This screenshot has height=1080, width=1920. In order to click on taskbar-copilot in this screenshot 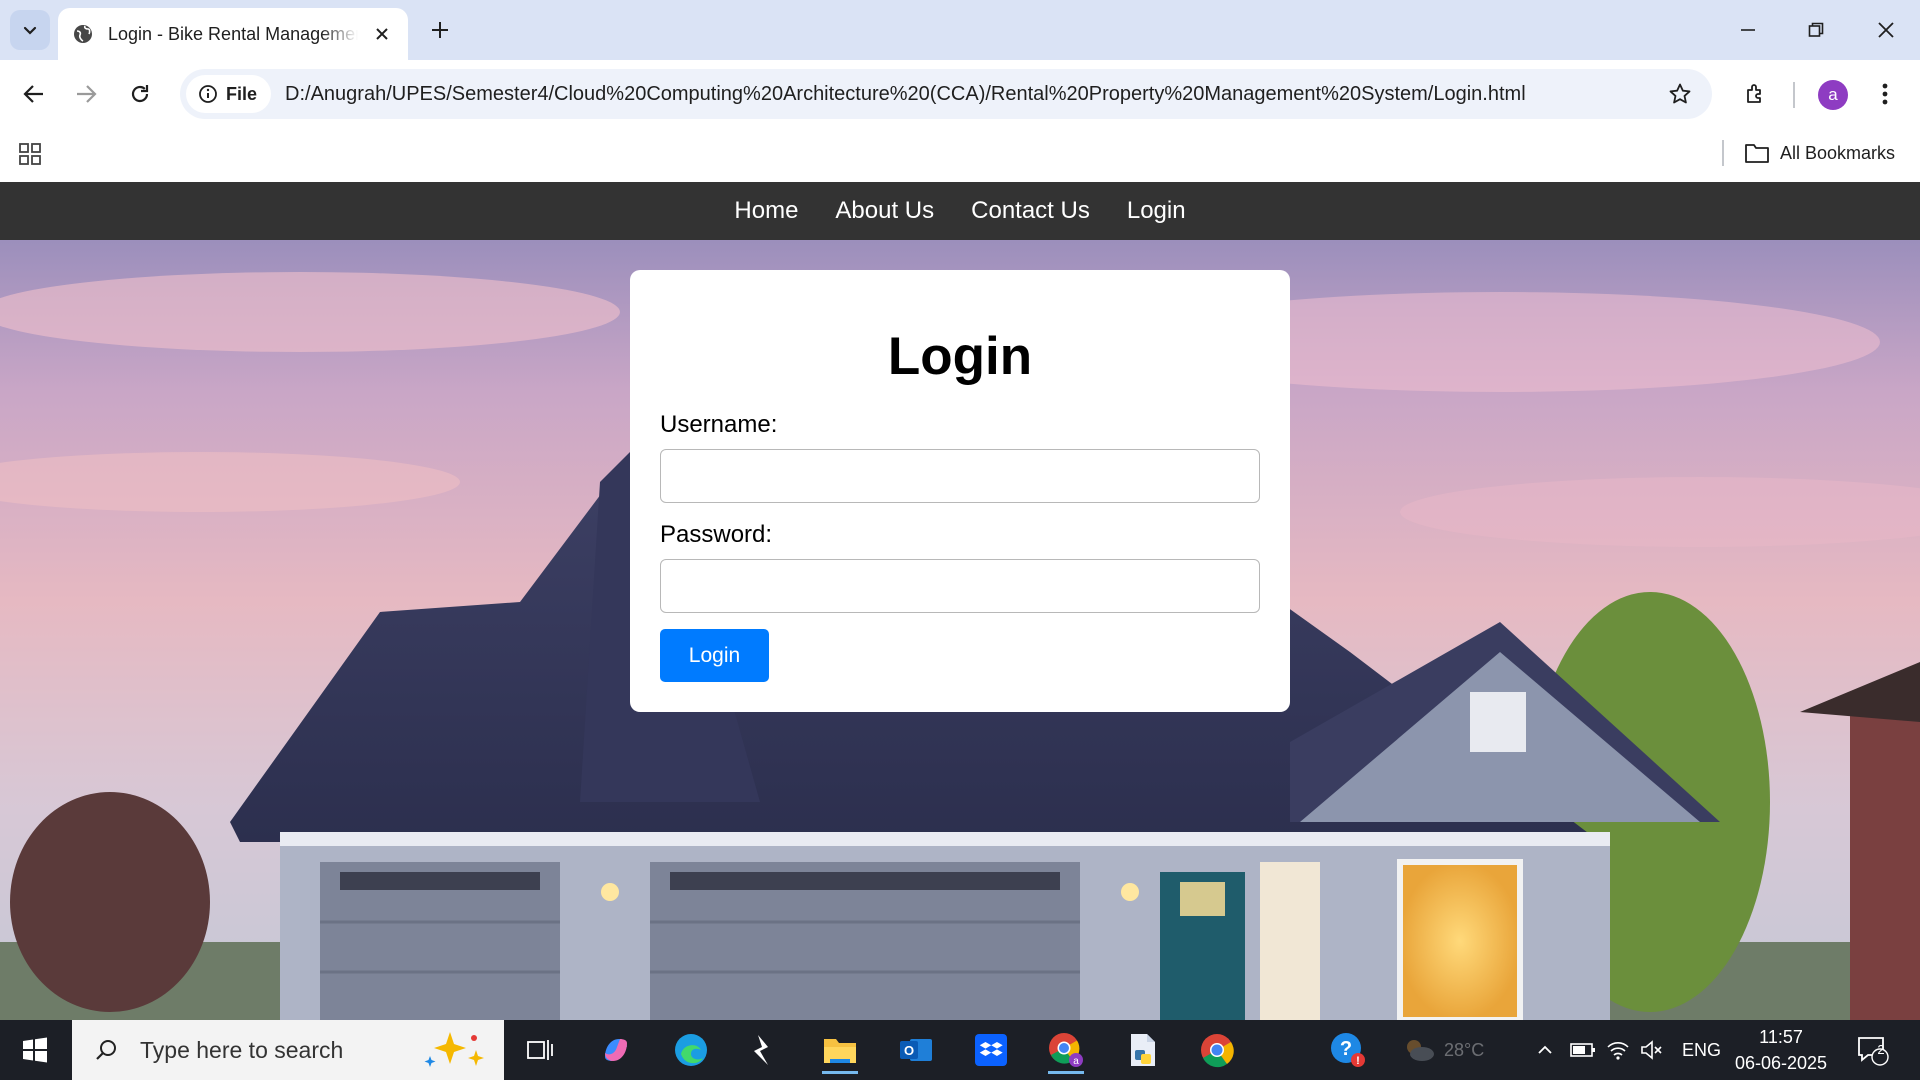, I will do `click(616, 1050)`.